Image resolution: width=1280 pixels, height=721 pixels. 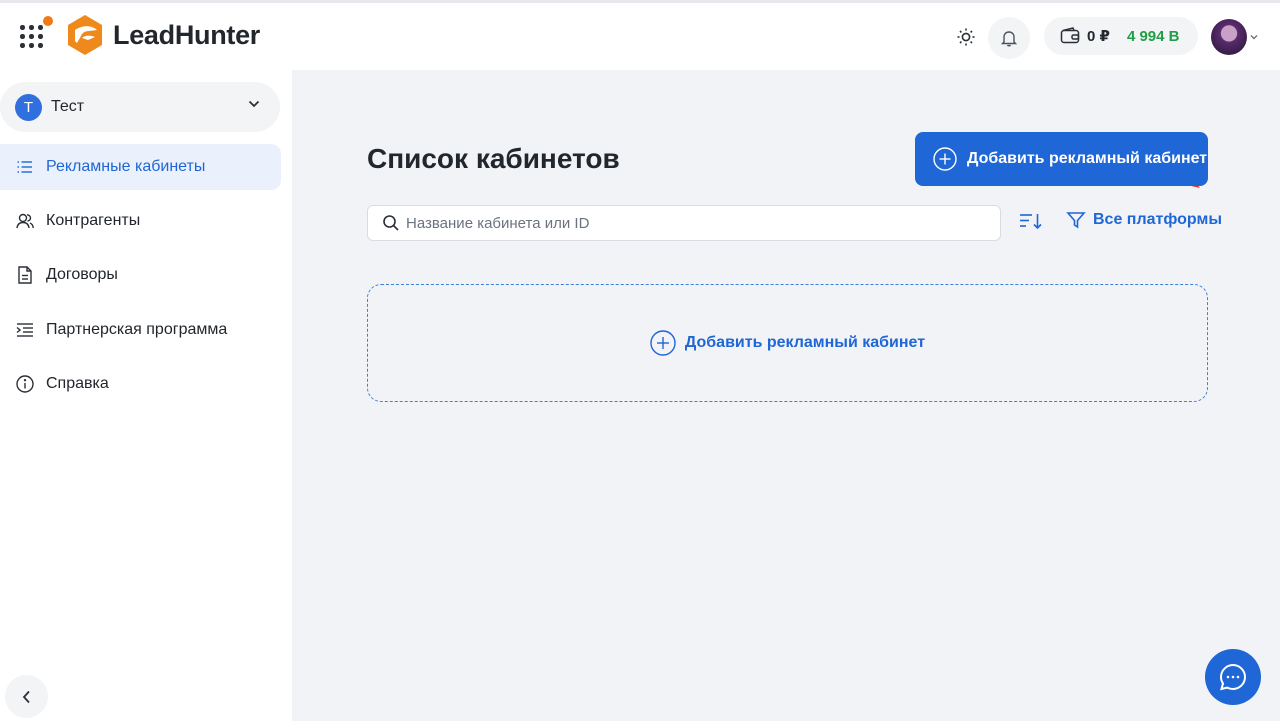 What do you see at coordinates (25, 275) in the screenshot?
I see `document-icon` at bounding box center [25, 275].